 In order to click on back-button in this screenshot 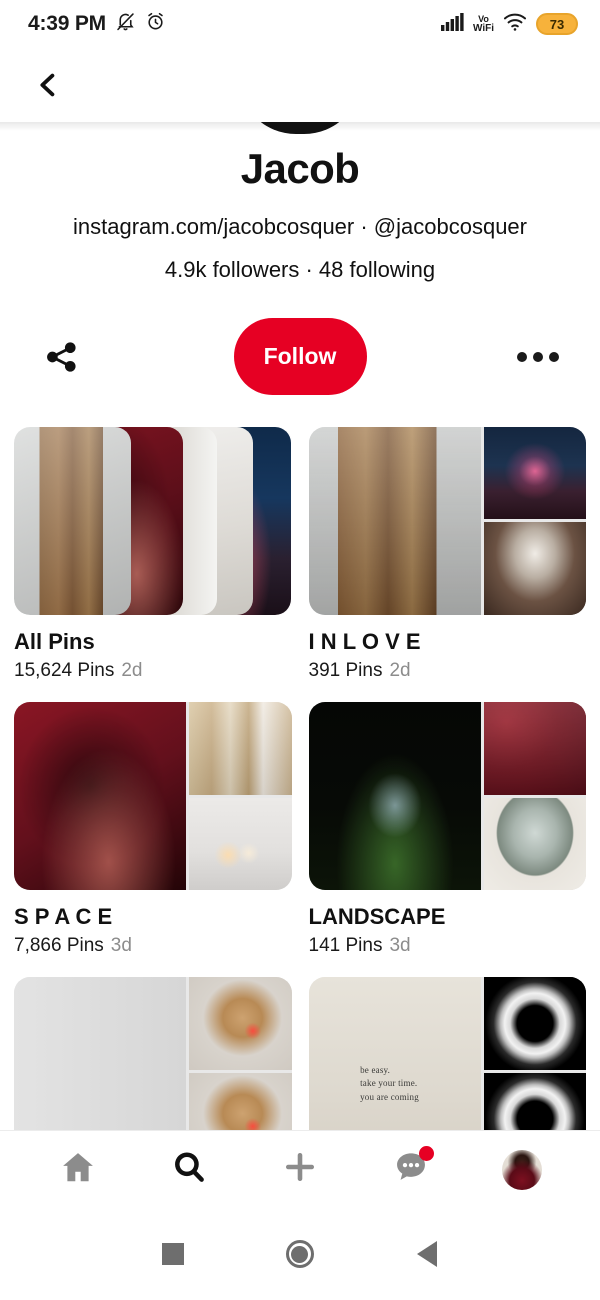, I will do `click(48, 85)`.